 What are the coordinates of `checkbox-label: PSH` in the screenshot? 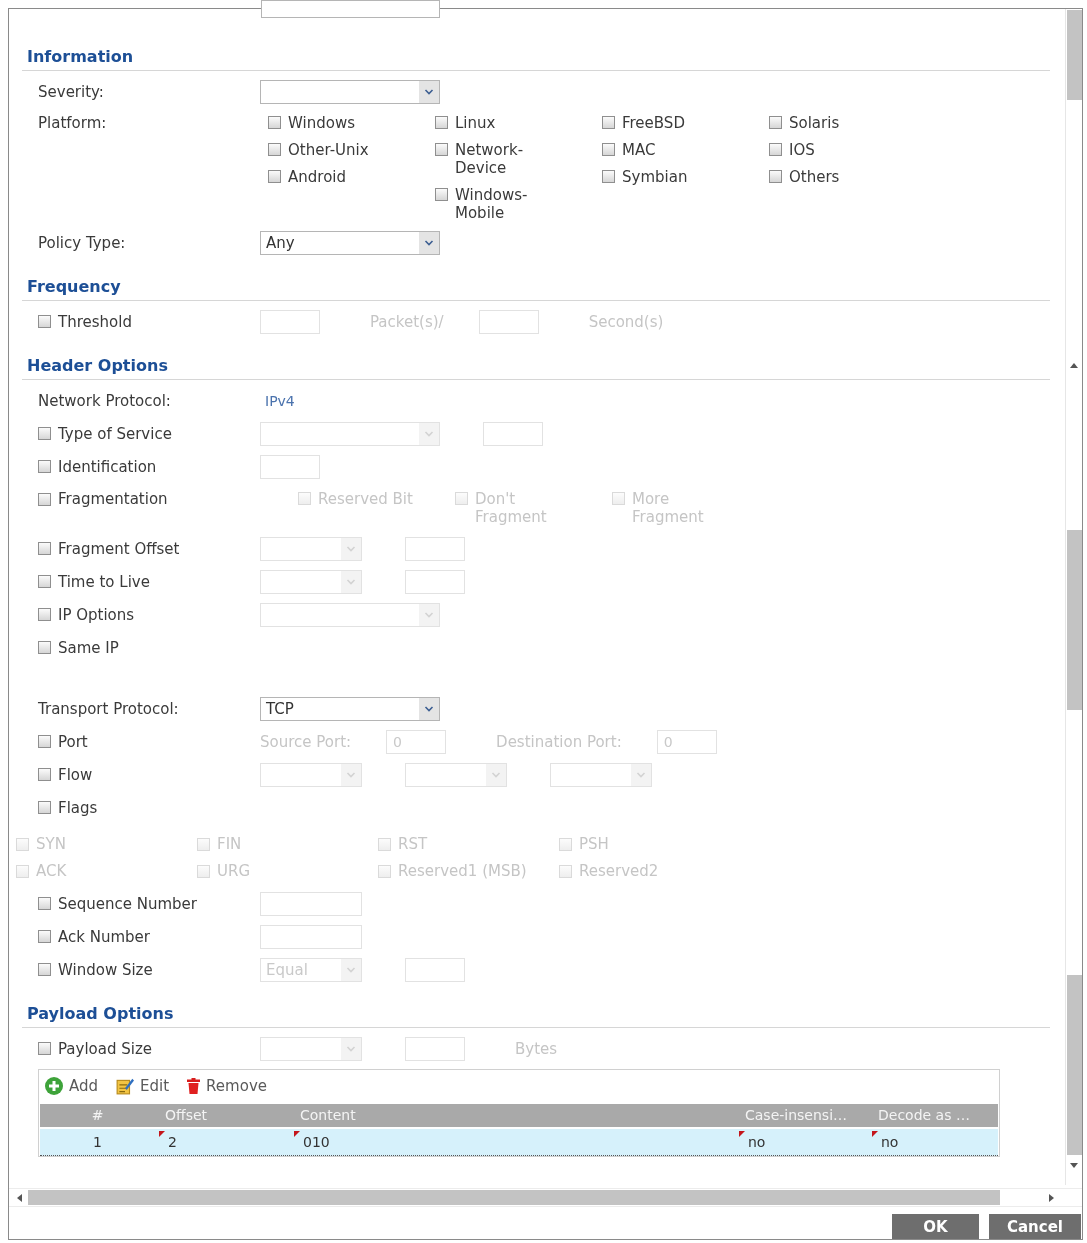 It's located at (594, 844).